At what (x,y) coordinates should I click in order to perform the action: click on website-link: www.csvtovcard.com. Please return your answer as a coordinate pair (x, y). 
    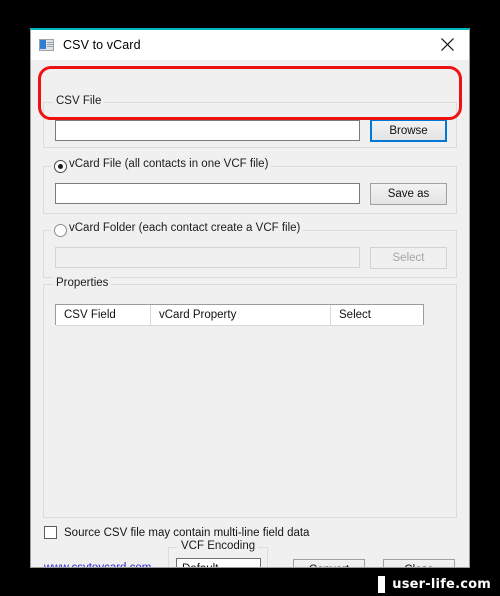
    Looking at the image, I should click on (97, 564).